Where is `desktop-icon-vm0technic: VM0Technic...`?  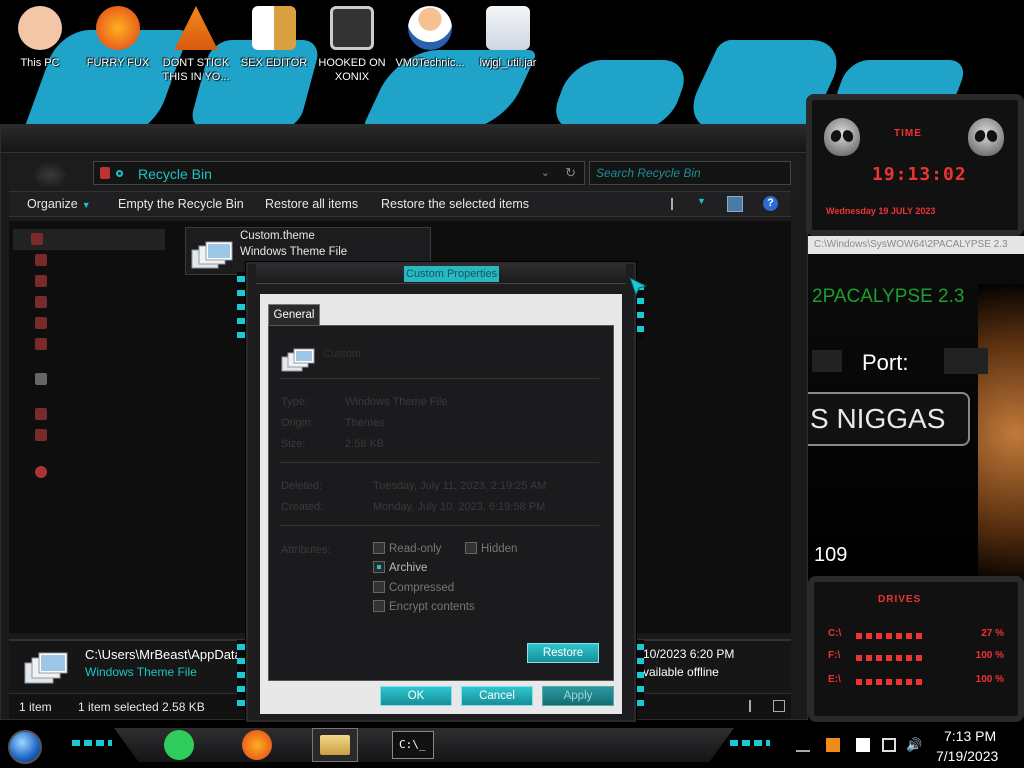
desktop-icon-vm0technic: VM0Technic... is located at coordinates (430, 37).